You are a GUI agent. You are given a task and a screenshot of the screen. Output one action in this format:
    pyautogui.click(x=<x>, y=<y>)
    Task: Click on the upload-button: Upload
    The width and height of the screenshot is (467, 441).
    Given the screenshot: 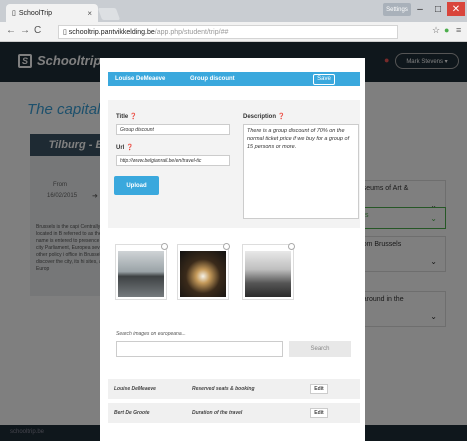 What is the action you would take?
    pyautogui.click(x=136, y=185)
    